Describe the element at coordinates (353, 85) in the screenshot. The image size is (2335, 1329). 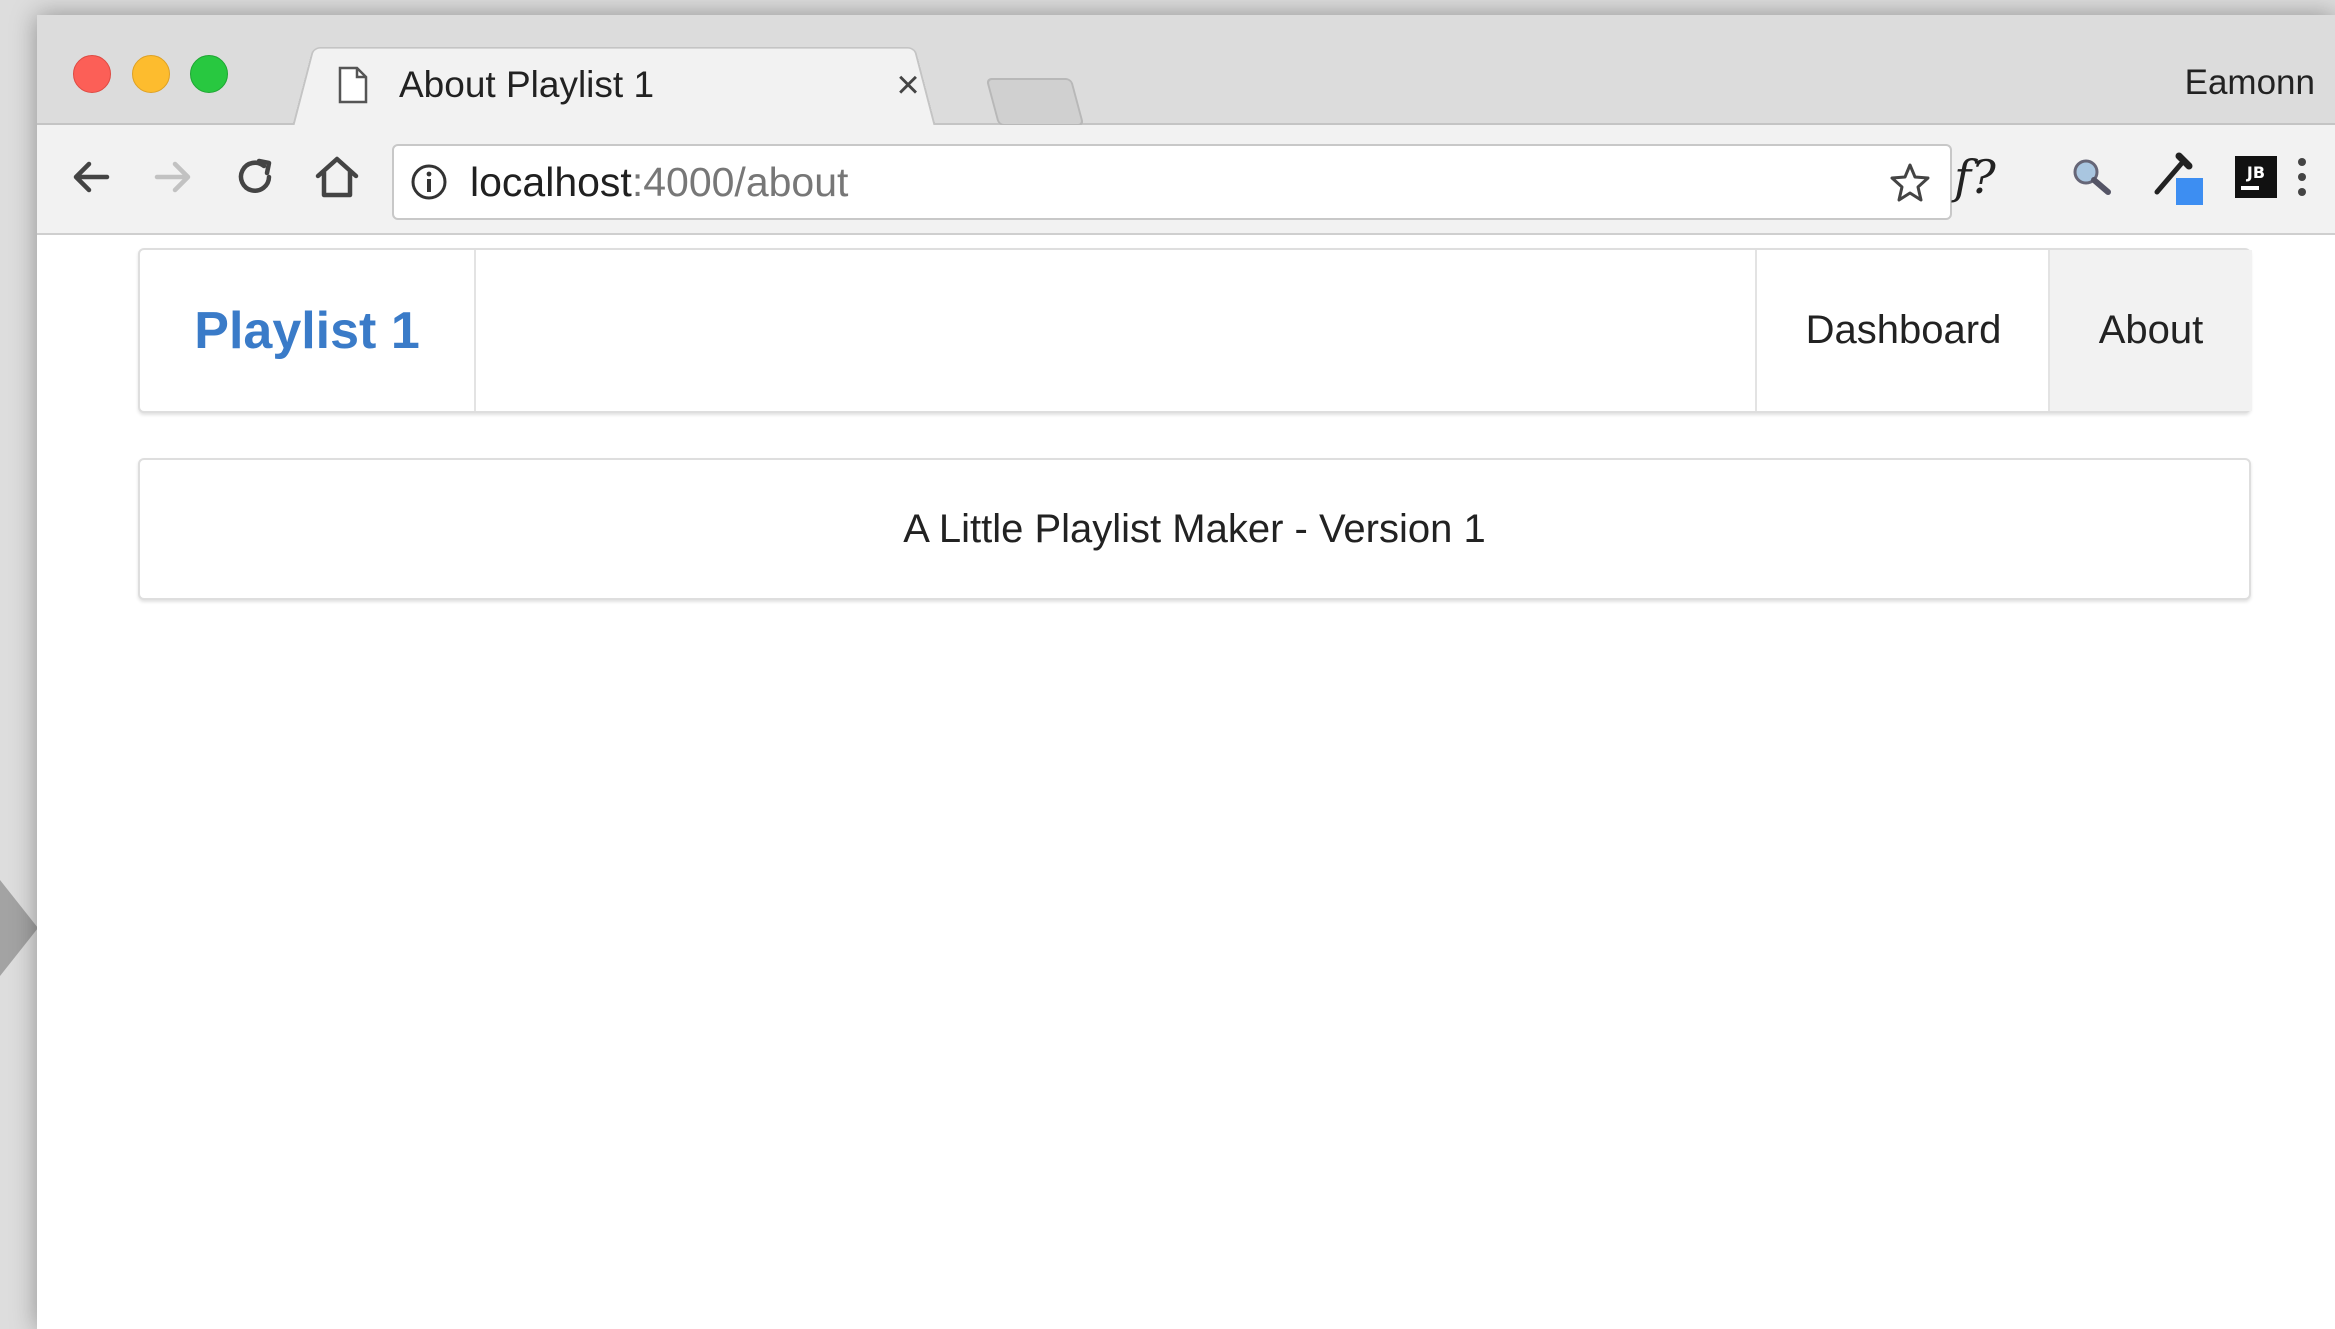
I see `document-icon` at that location.